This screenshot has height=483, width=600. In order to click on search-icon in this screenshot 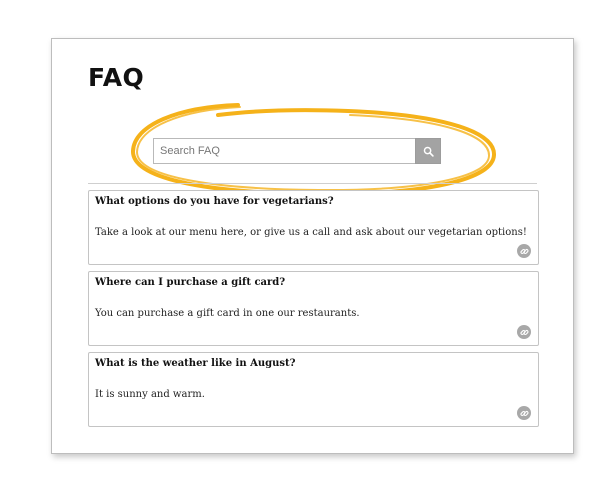, I will do `click(428, 151)`.